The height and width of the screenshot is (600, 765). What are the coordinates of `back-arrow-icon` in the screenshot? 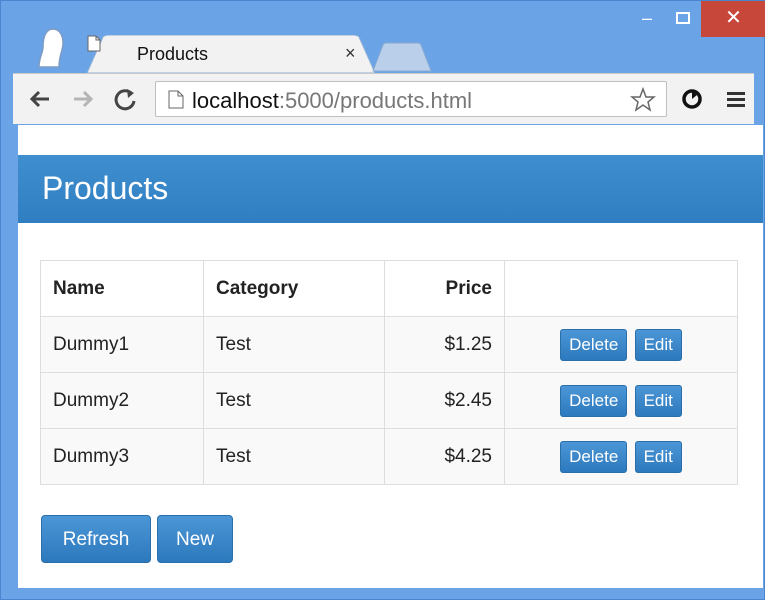 It's located at (40, 99).